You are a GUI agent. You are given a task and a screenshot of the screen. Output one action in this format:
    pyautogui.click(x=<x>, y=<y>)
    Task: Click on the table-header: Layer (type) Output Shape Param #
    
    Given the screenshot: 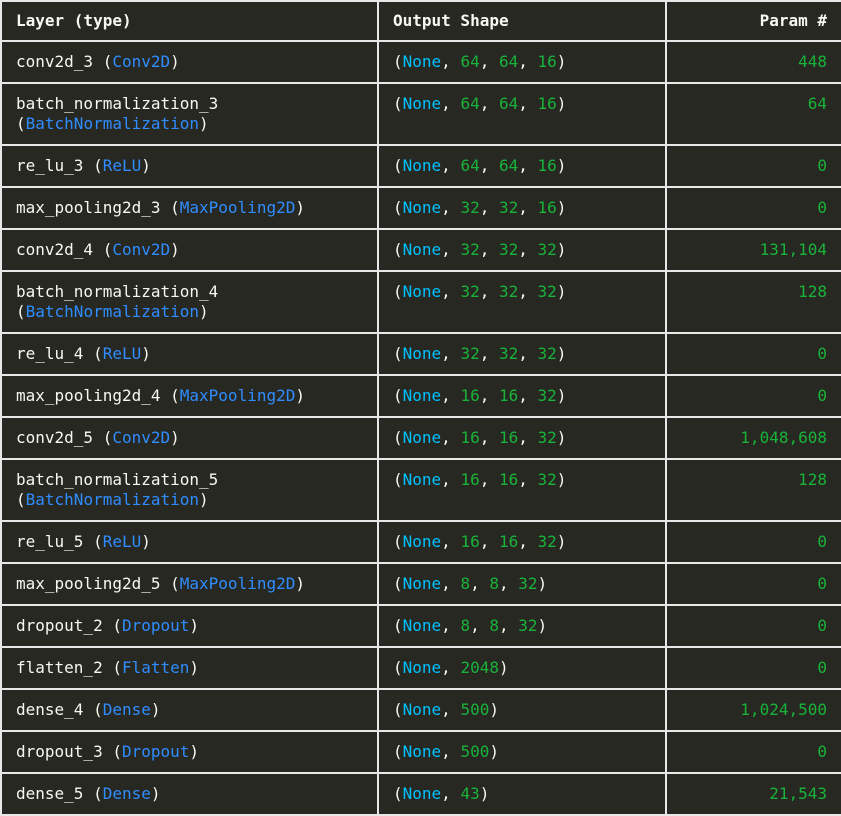 What is the action you would take?
    pyautogui.click(x=420, y=21)
    